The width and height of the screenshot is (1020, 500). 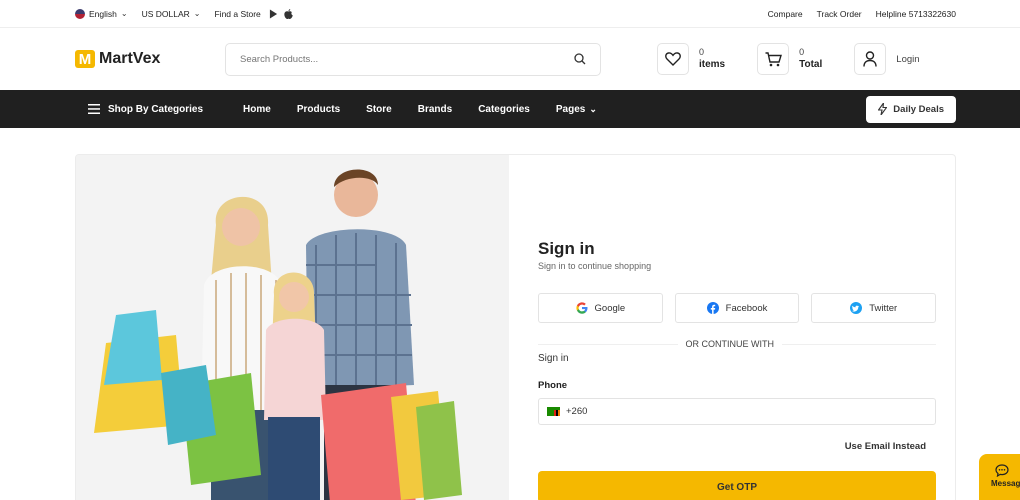 What do you see at coordinates (729, 344) in the screenshot?
I see `or-divider-label: OR CONTINUE WITH` at bounding box center [729, 344].